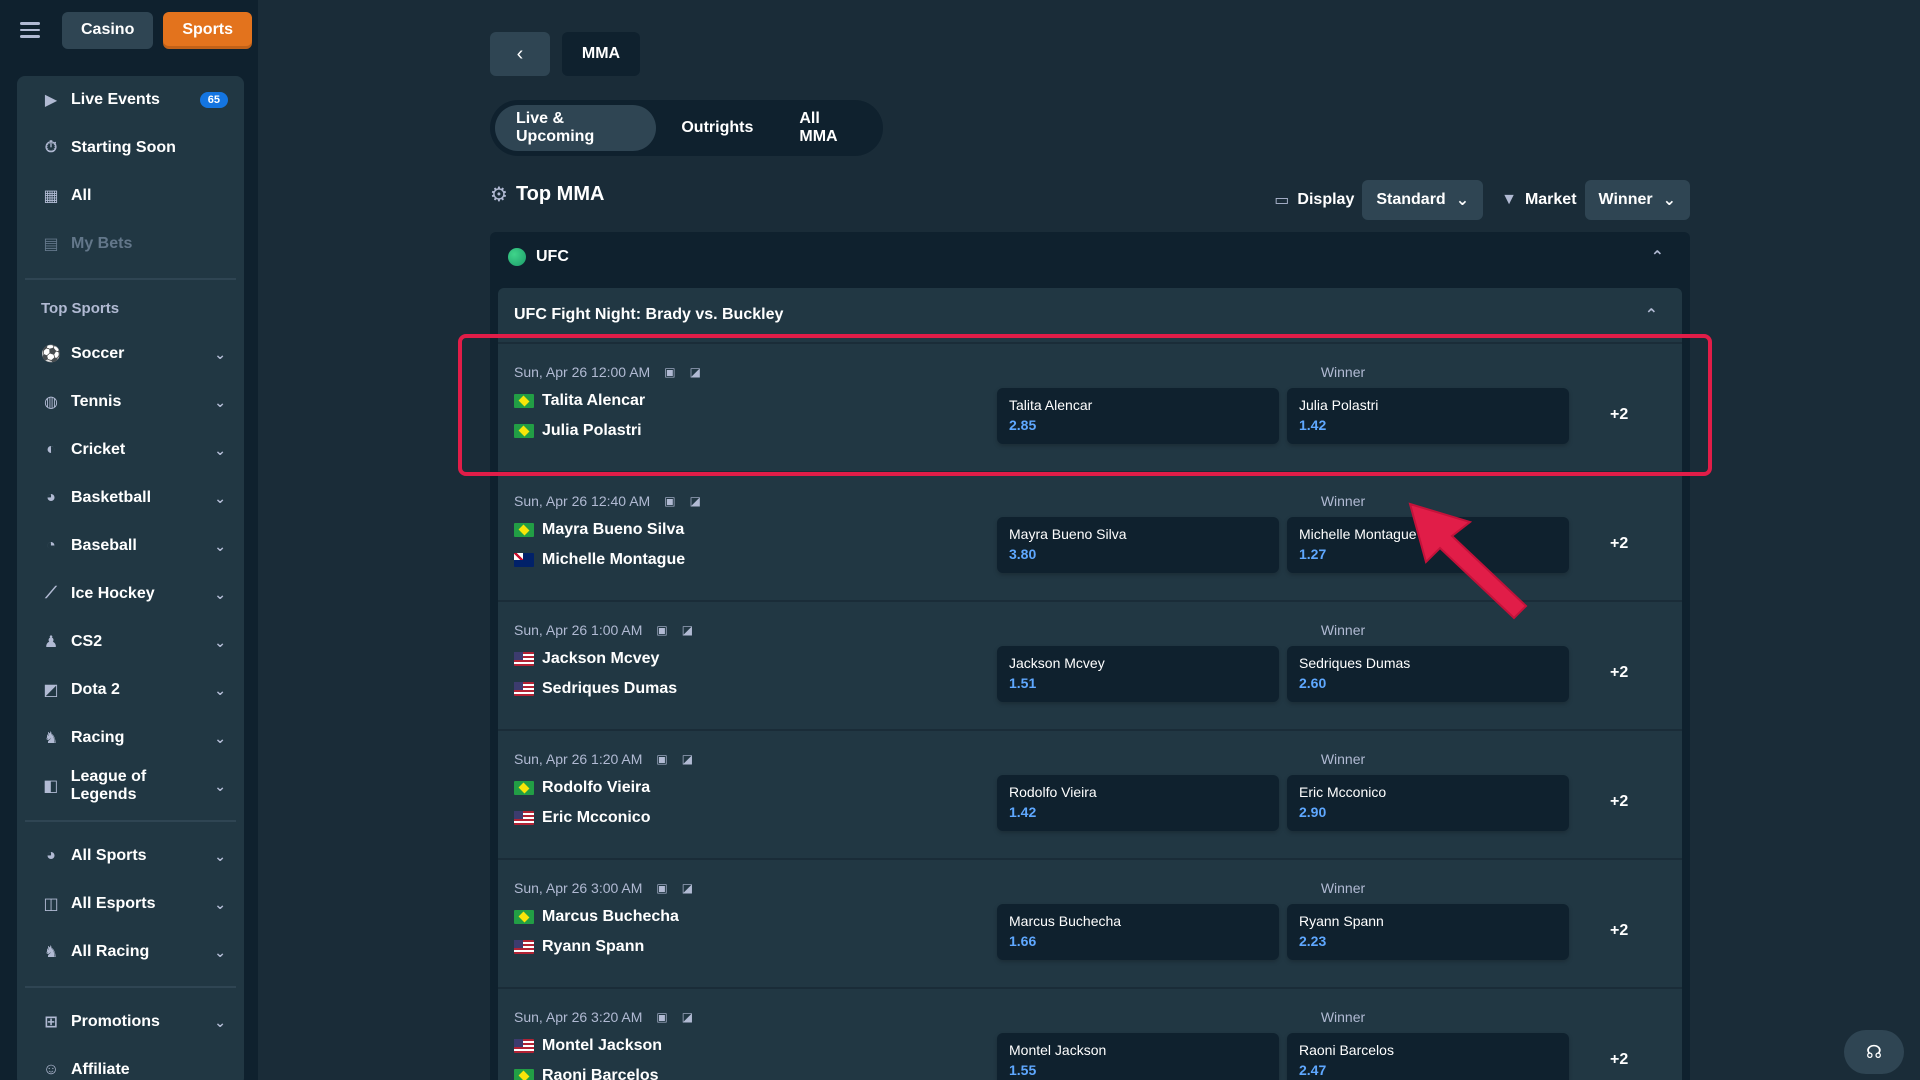 Image resolution: width=1920 pixels, height=1080 pixels. What do you see at coordinates (717, 128) in the screenshot?
I see `tab-outrights: Outrights` at bounding box center [717, 128].